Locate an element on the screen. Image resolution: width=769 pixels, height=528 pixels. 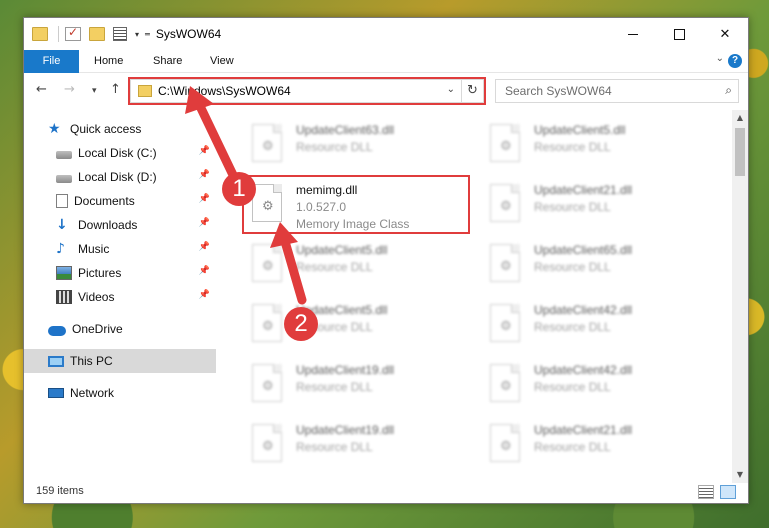
sidebar-item-videos: Videos 📌 is located at coordinates (120, 297).